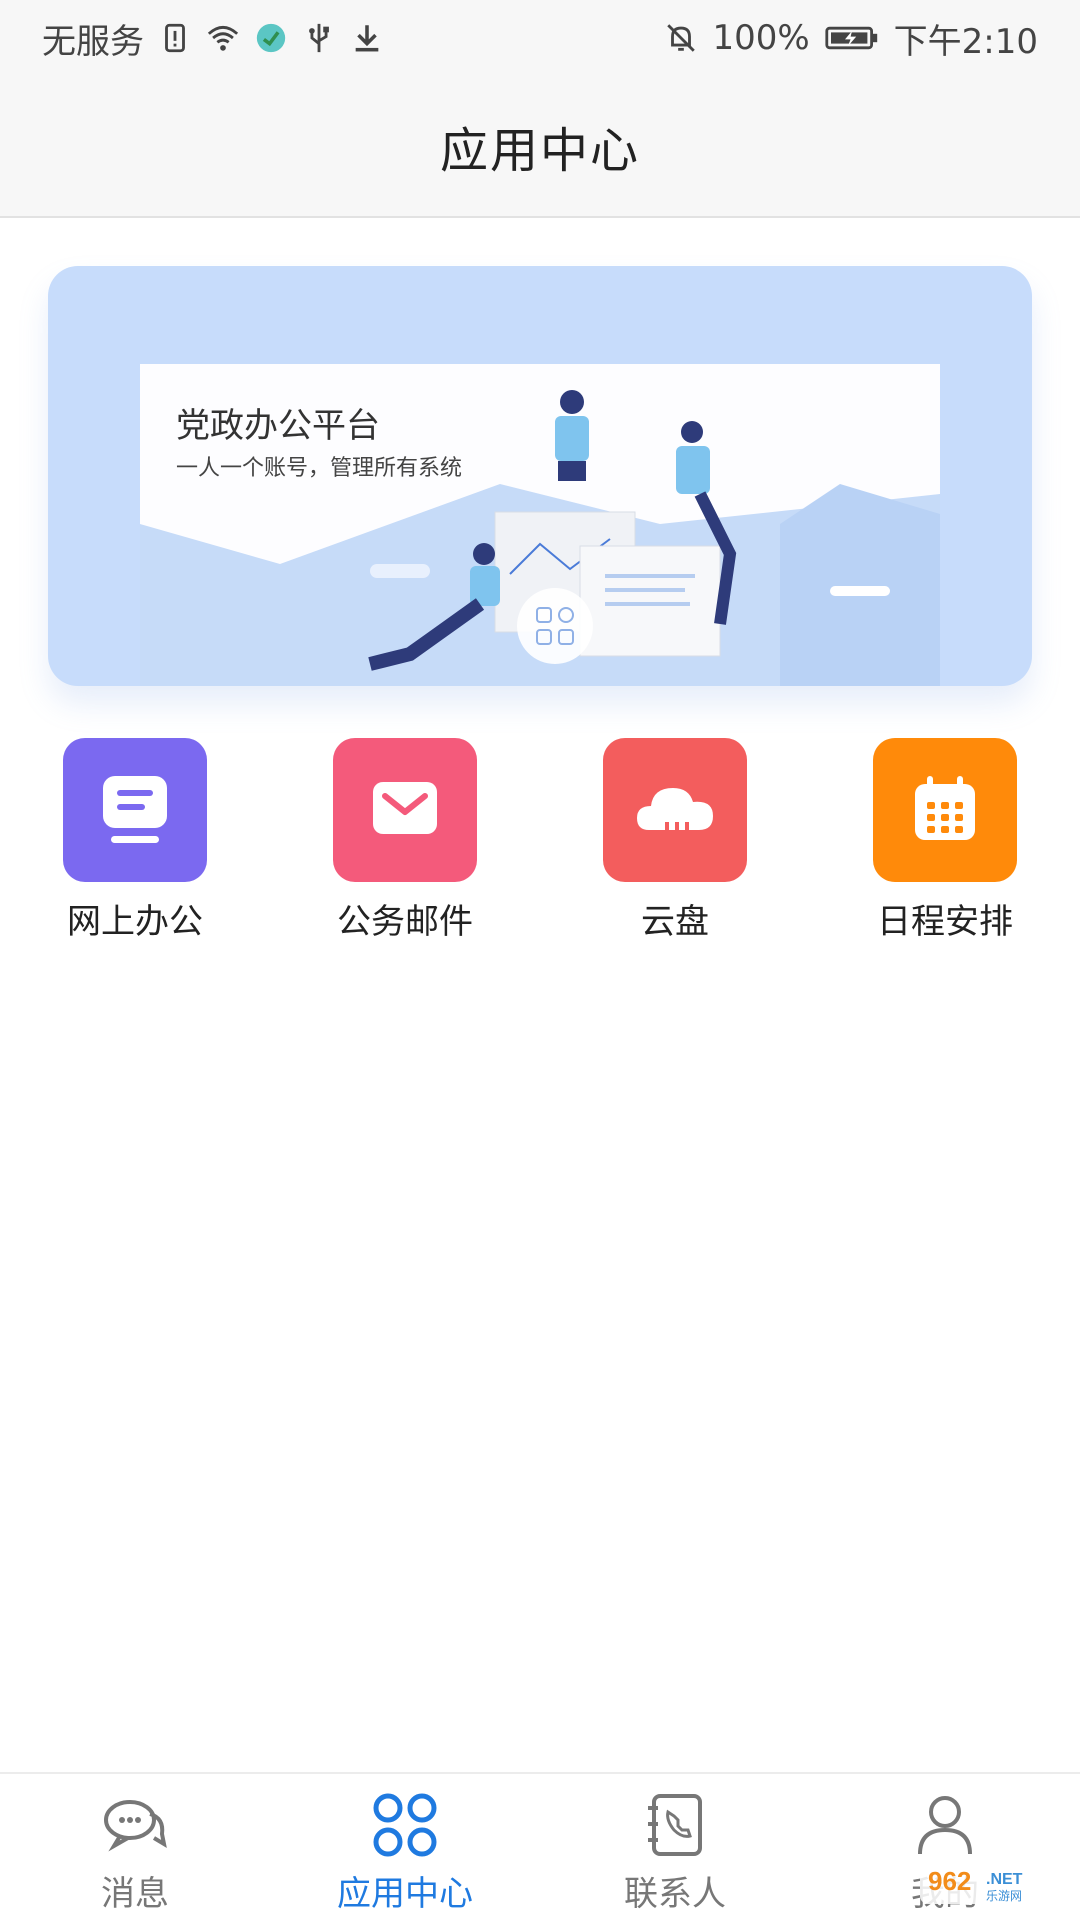 This screenshot has width=1080, height=1922. What do you see at coordinates (135, 1894) in the screenshot?
I see `nav-label: 消息` at bounding box center [135, 1894].